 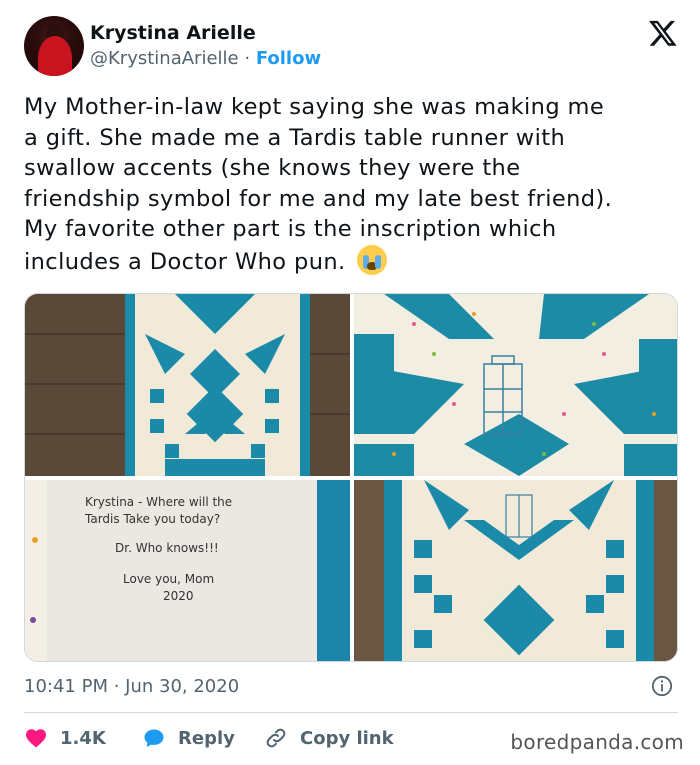 I want to click on author-handle: @KrystinaArielle, so click(x=164, y=58).